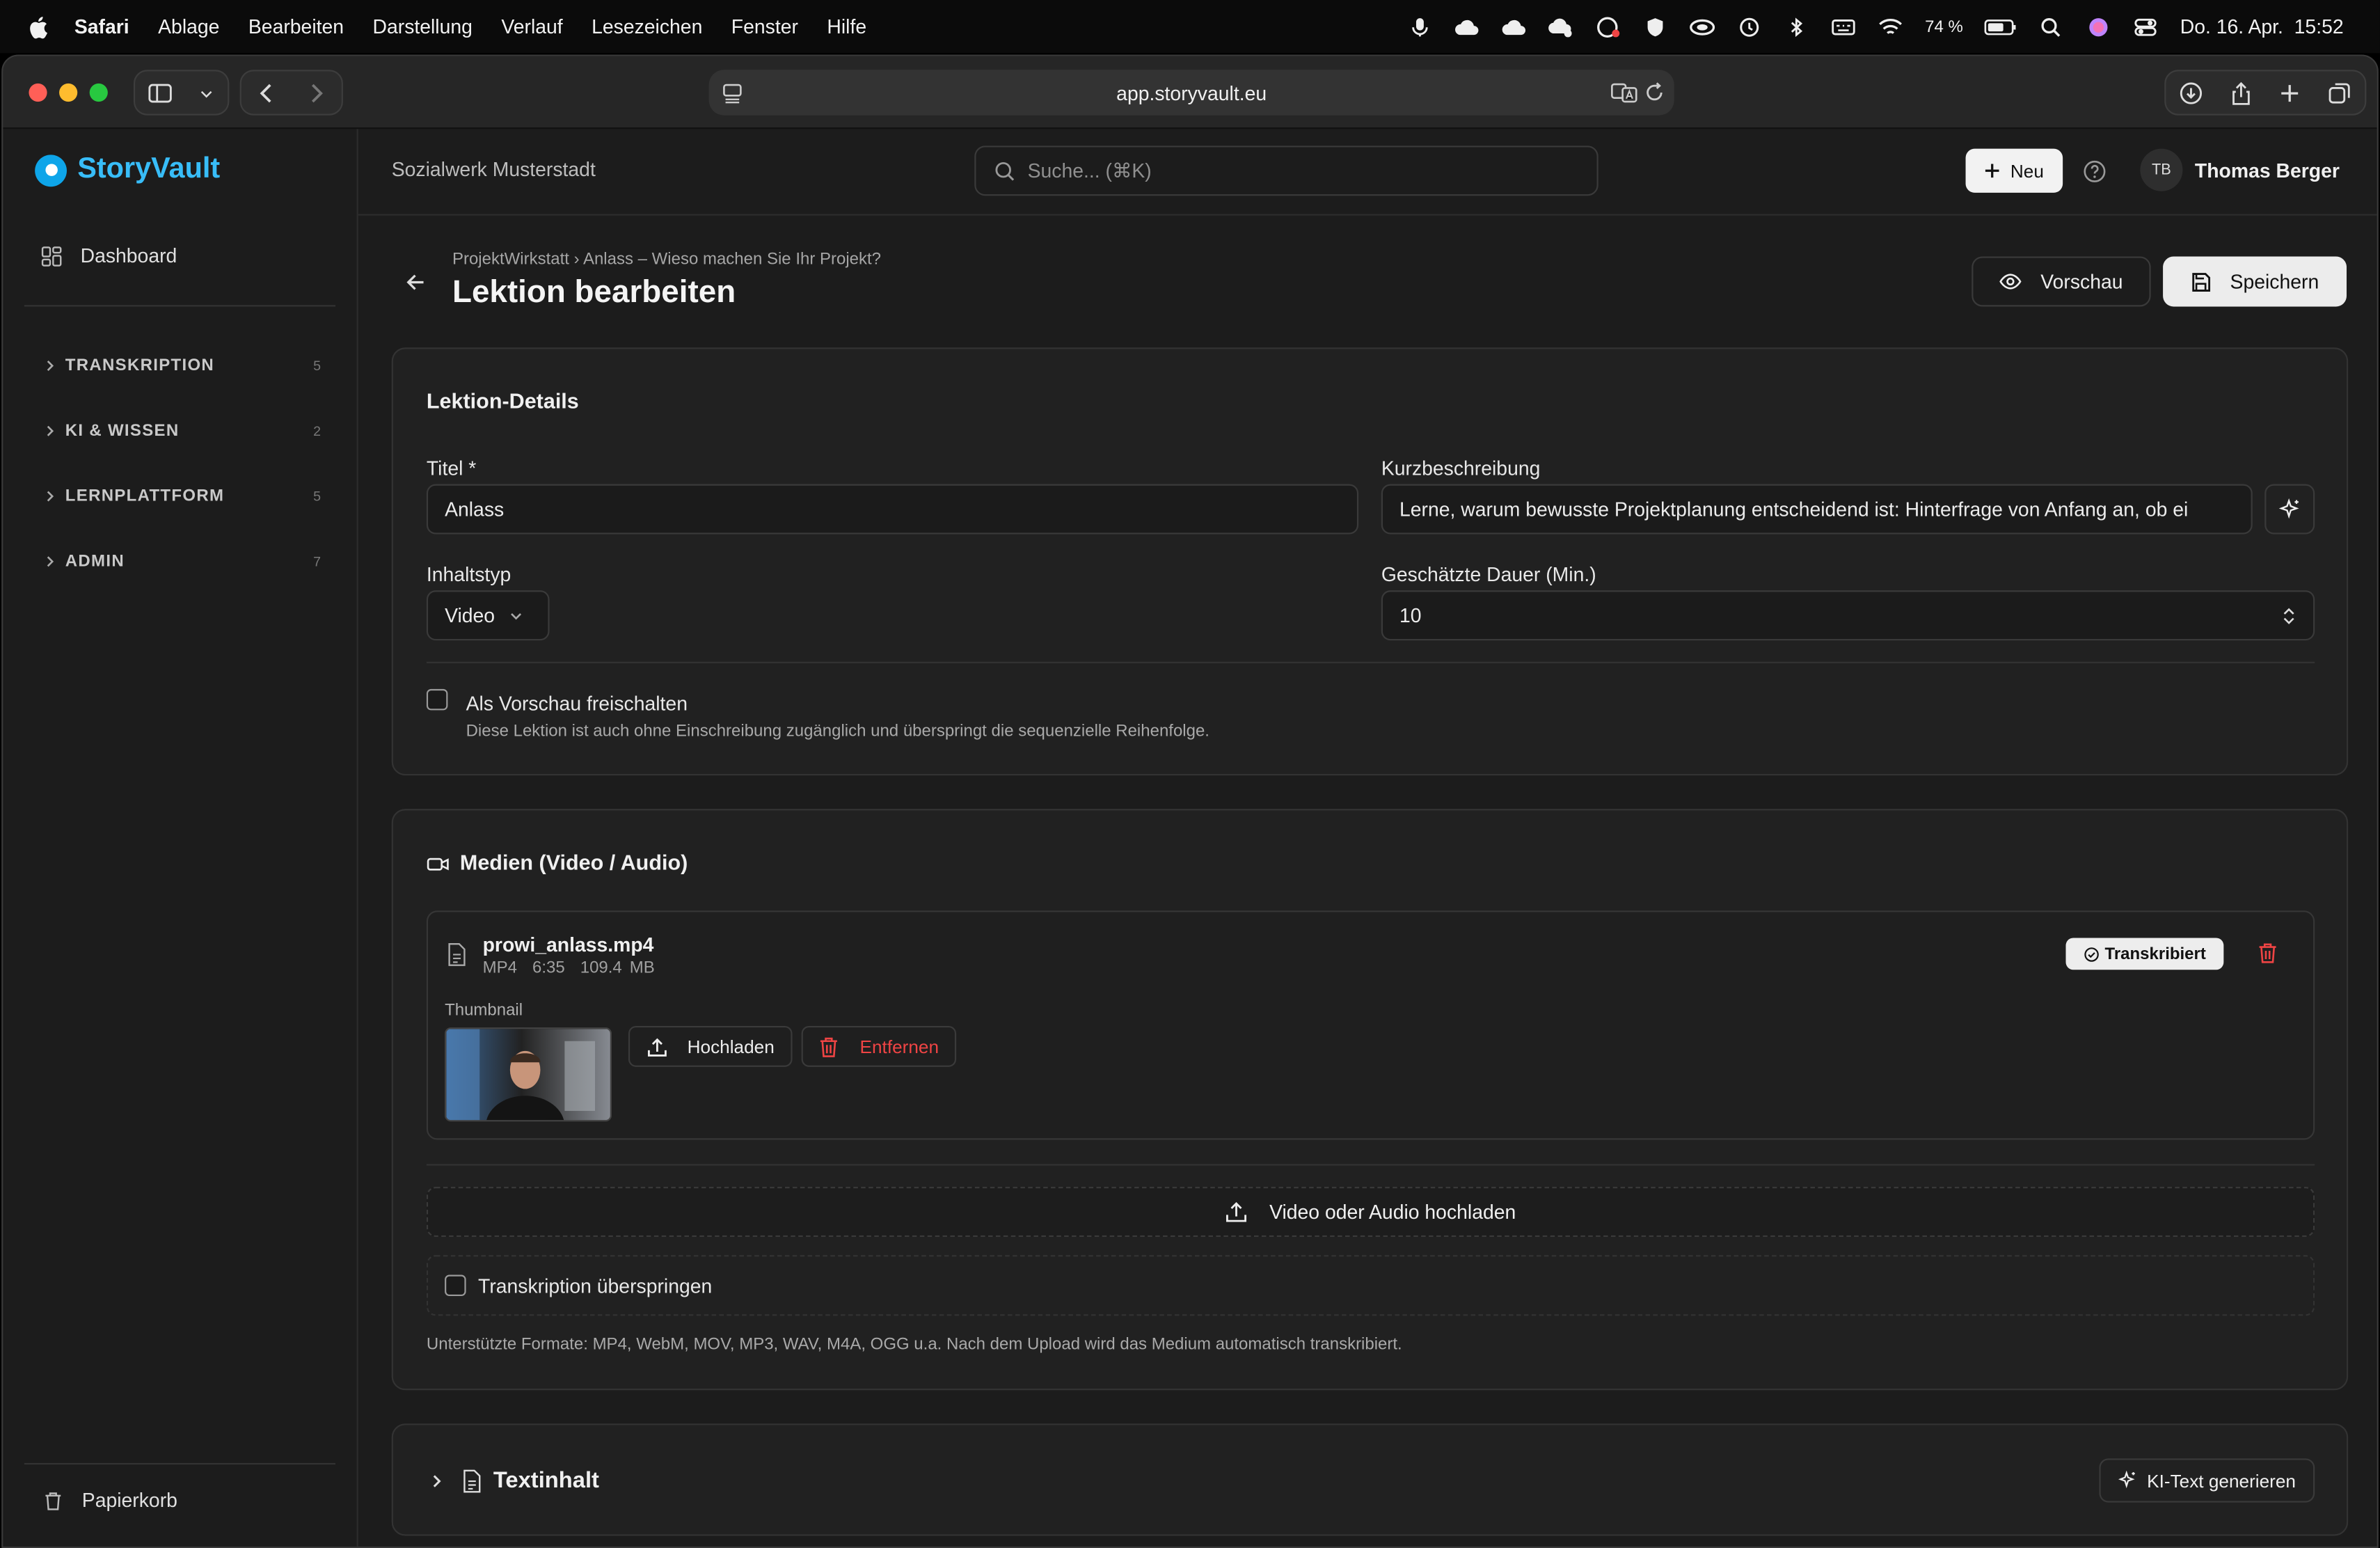 Image resolution: width=2380 pixels, height=1548 pixels. What do you see at coordinates (732, 92) in the screenshot?
I see `page-menu-icon` at bounding box center [732, 92].